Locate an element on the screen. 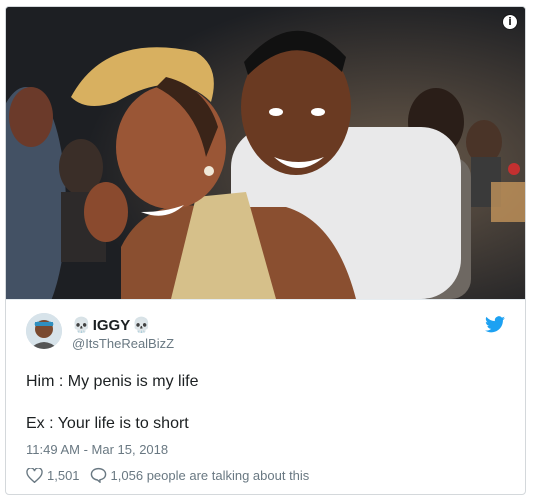 The image size is (536, 501). avatar-image is located at coordinates (44, 331).